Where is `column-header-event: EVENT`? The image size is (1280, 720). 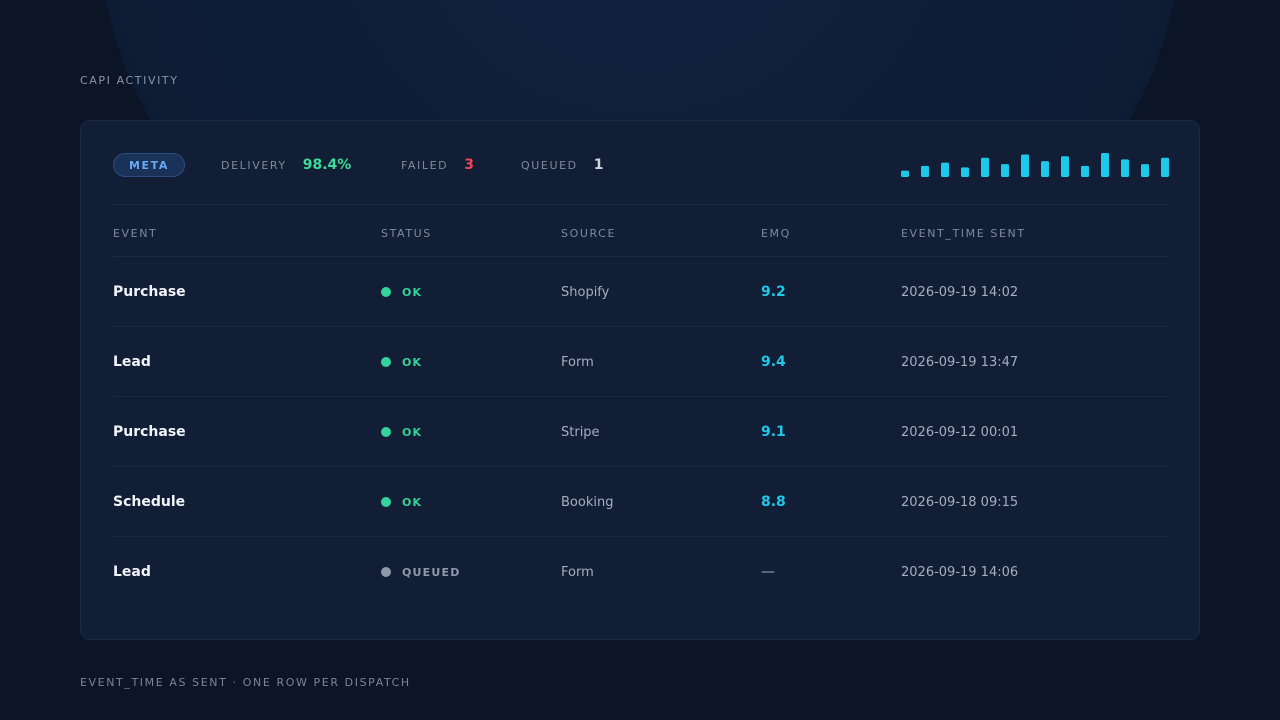
column-header-event: EVENT is located at coordinates (135, 233).